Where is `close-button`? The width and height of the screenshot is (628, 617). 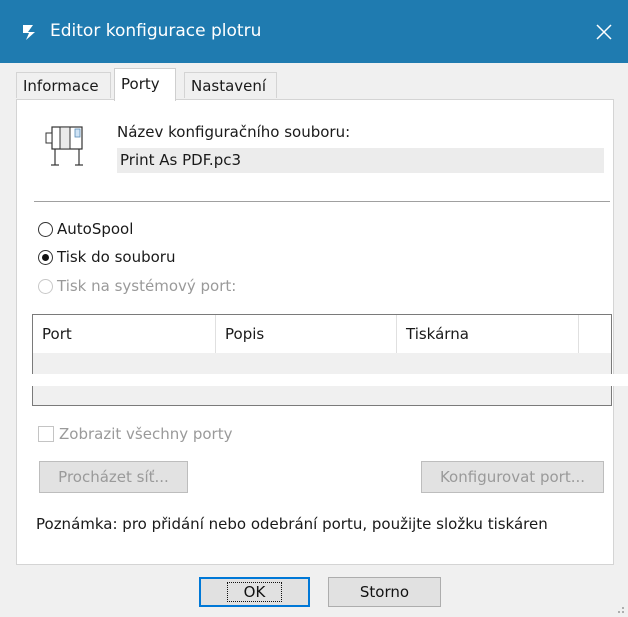
close-button is located at coordinates (604, 32).